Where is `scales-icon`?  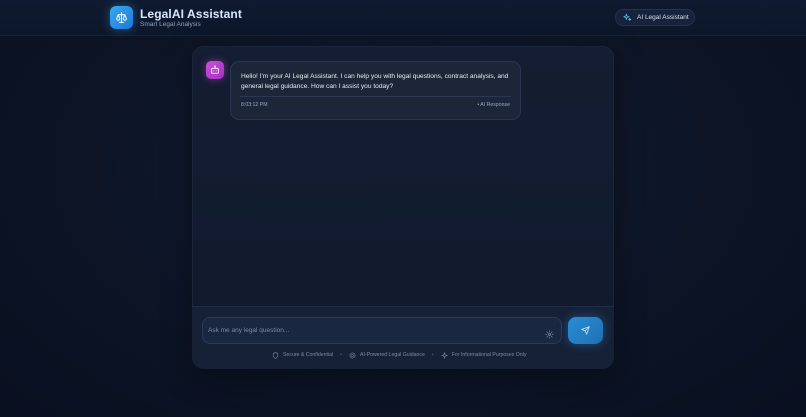 scales-icon is located at coordinates (121, 17).